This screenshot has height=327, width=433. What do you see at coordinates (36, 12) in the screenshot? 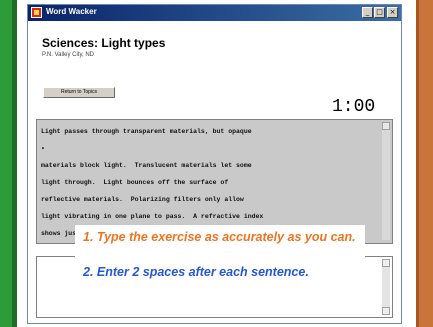
I see `app-icon` at bounding box center [36, 12].